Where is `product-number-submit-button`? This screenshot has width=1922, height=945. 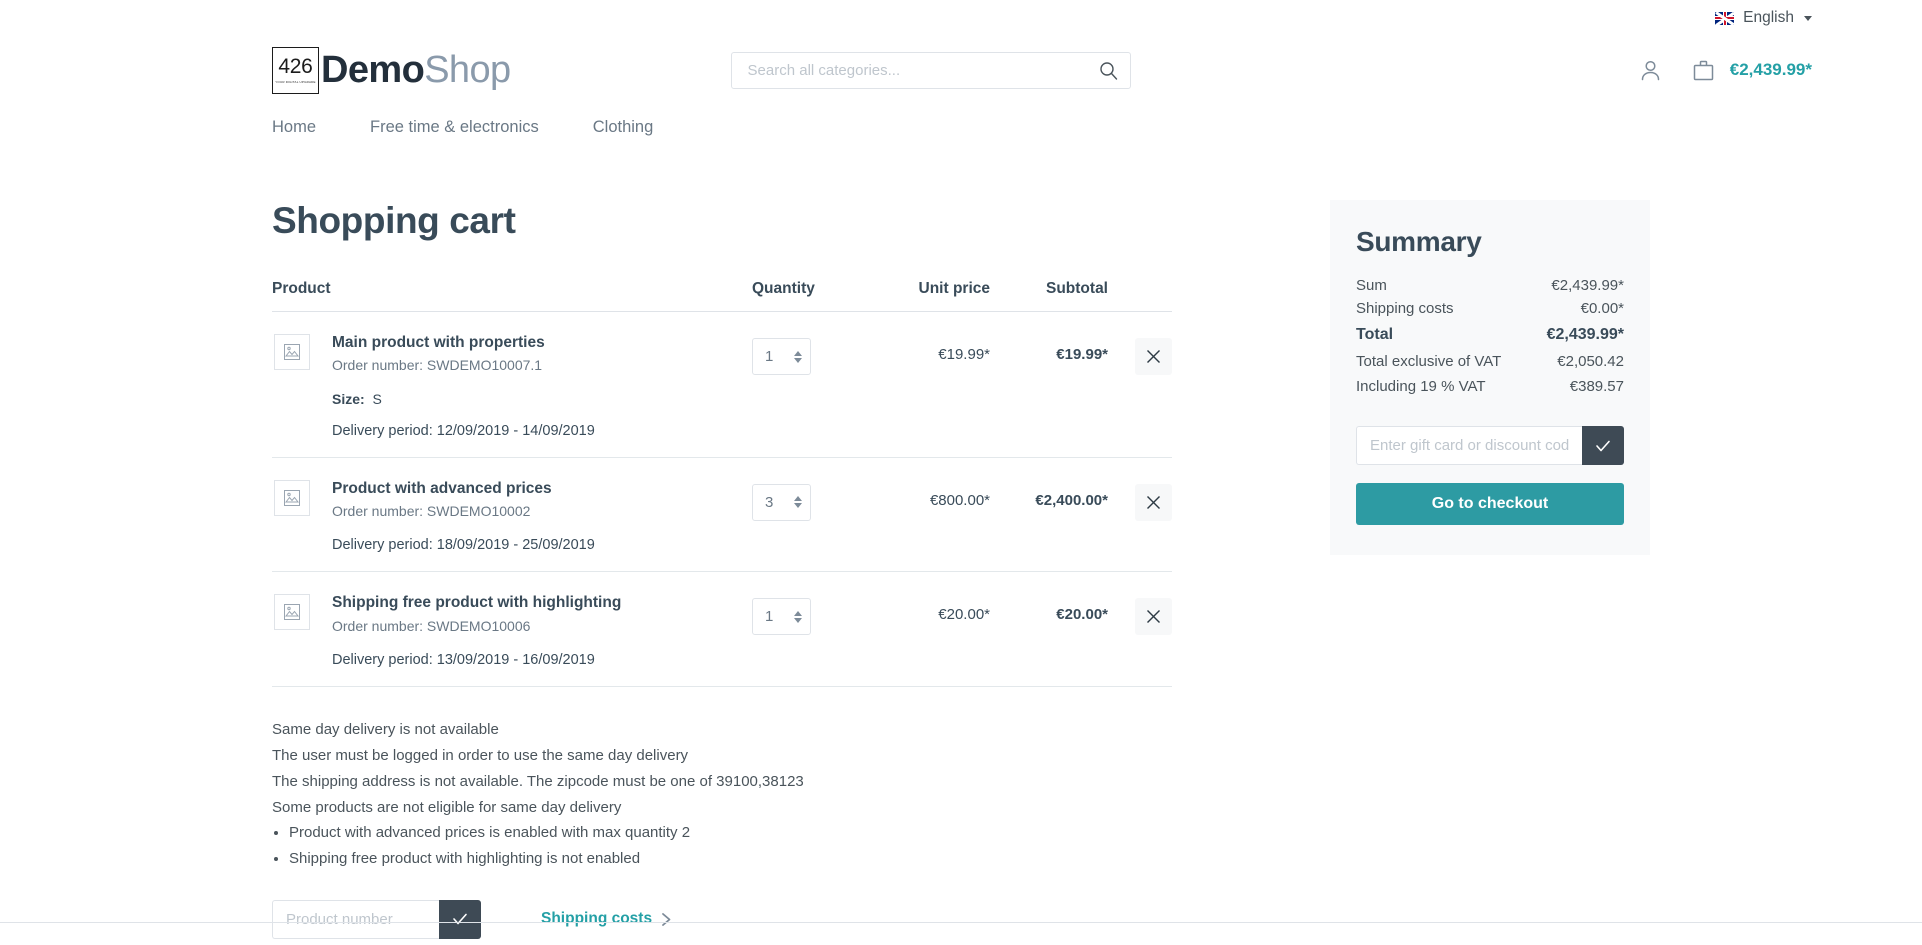 product-number-submit-button is located at coordinates (460, 919).